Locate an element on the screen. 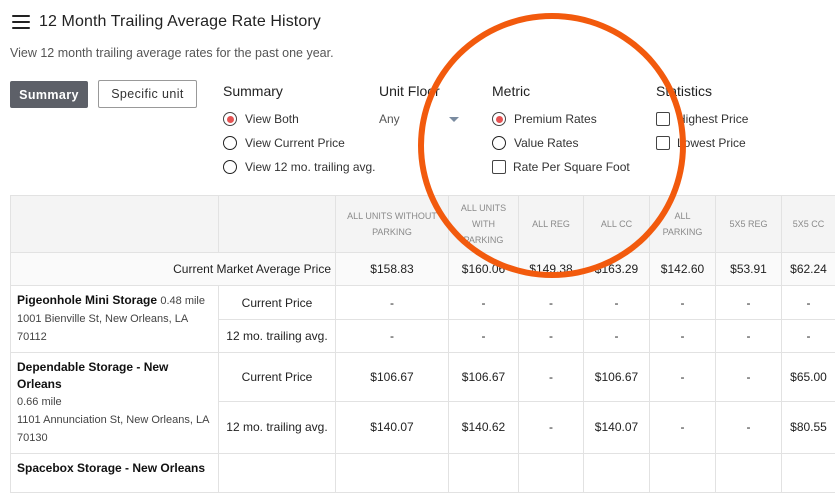 The image size is (835, 493). table-cell: $163.29 is located at coordinates (617, 269).